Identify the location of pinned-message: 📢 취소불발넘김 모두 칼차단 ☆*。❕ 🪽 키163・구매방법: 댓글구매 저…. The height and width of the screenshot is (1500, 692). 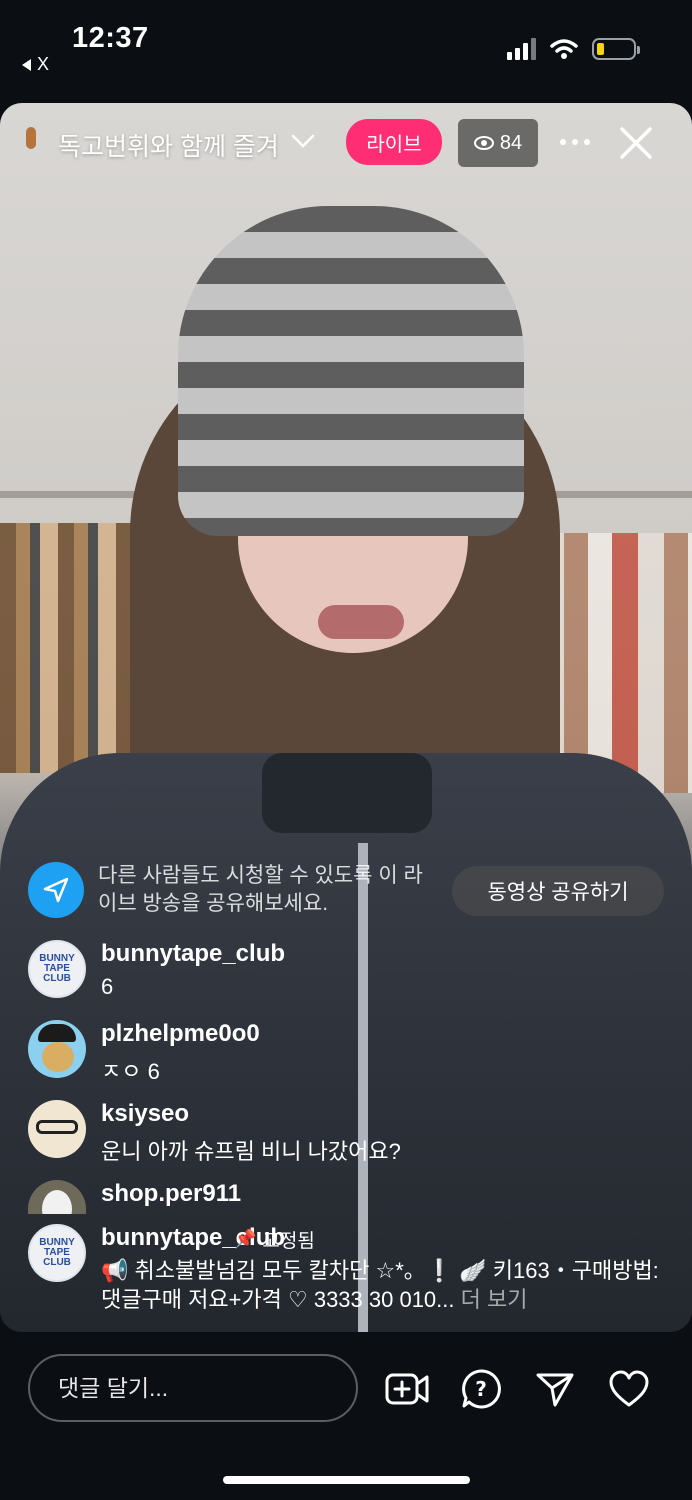
(380, 1285).